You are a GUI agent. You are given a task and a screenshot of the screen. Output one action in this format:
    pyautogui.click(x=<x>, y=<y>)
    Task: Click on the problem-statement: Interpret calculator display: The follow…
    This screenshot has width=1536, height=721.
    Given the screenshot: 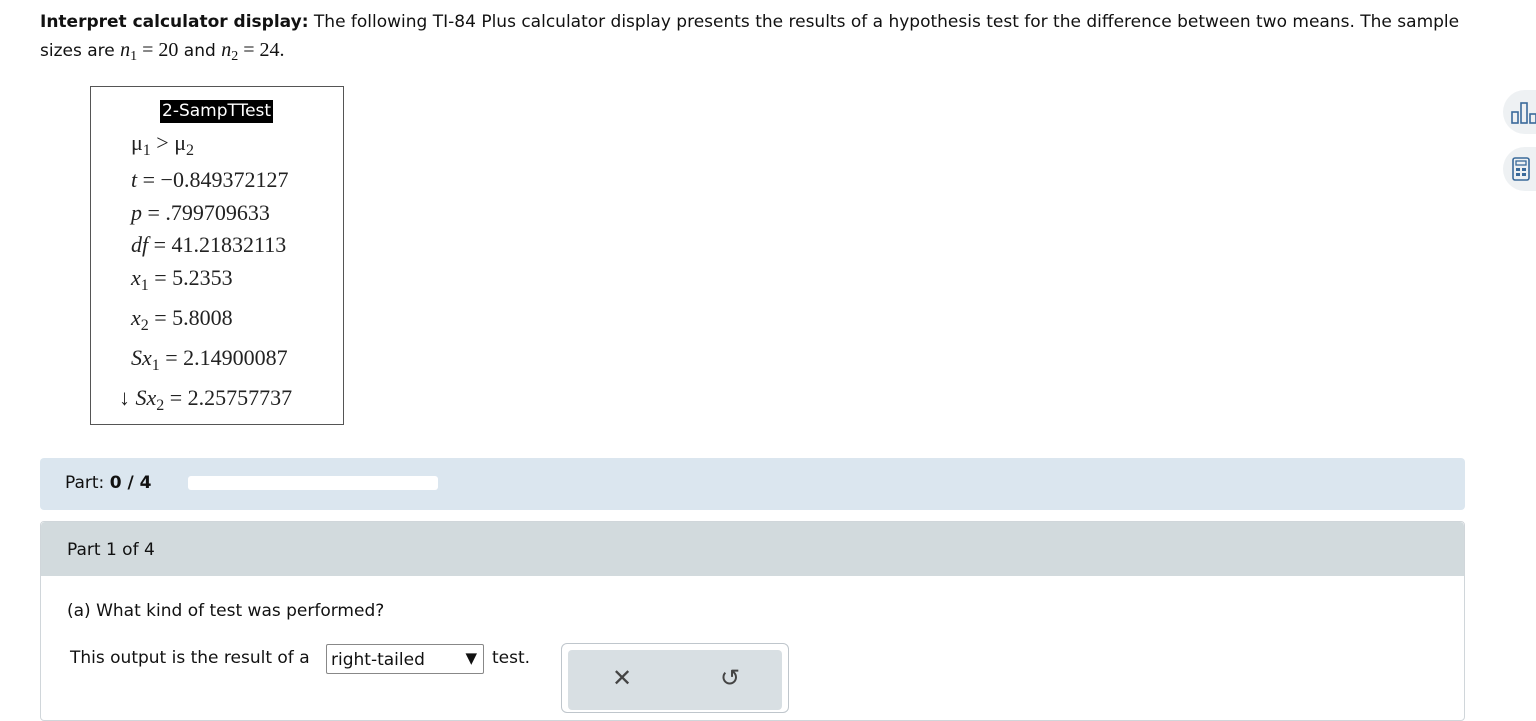 What is the action you would take?
    pyautogui.click(x=760, y=36)
    